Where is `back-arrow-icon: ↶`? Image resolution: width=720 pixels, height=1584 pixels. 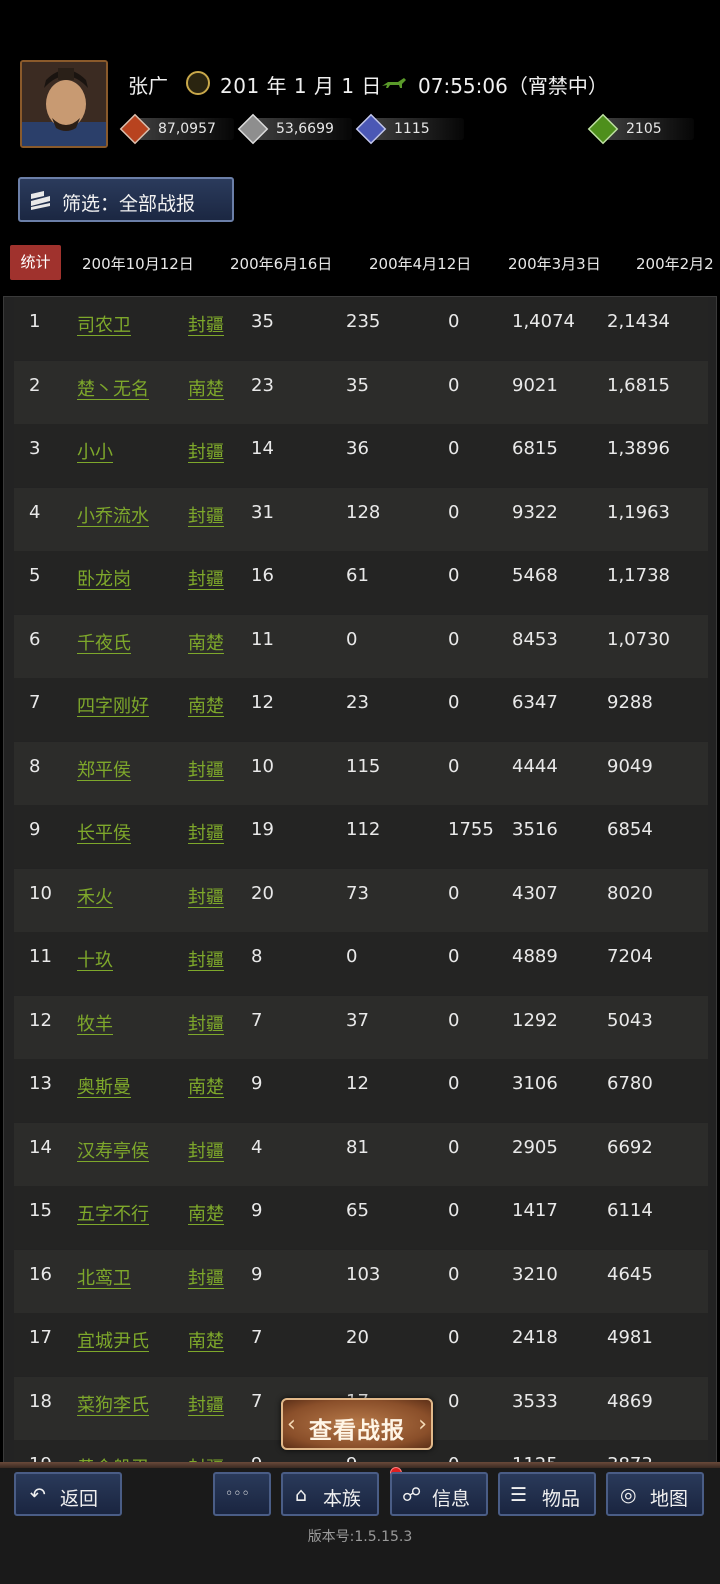
back-arrow-icon: ↶ is located at coordinates (38, 1495).